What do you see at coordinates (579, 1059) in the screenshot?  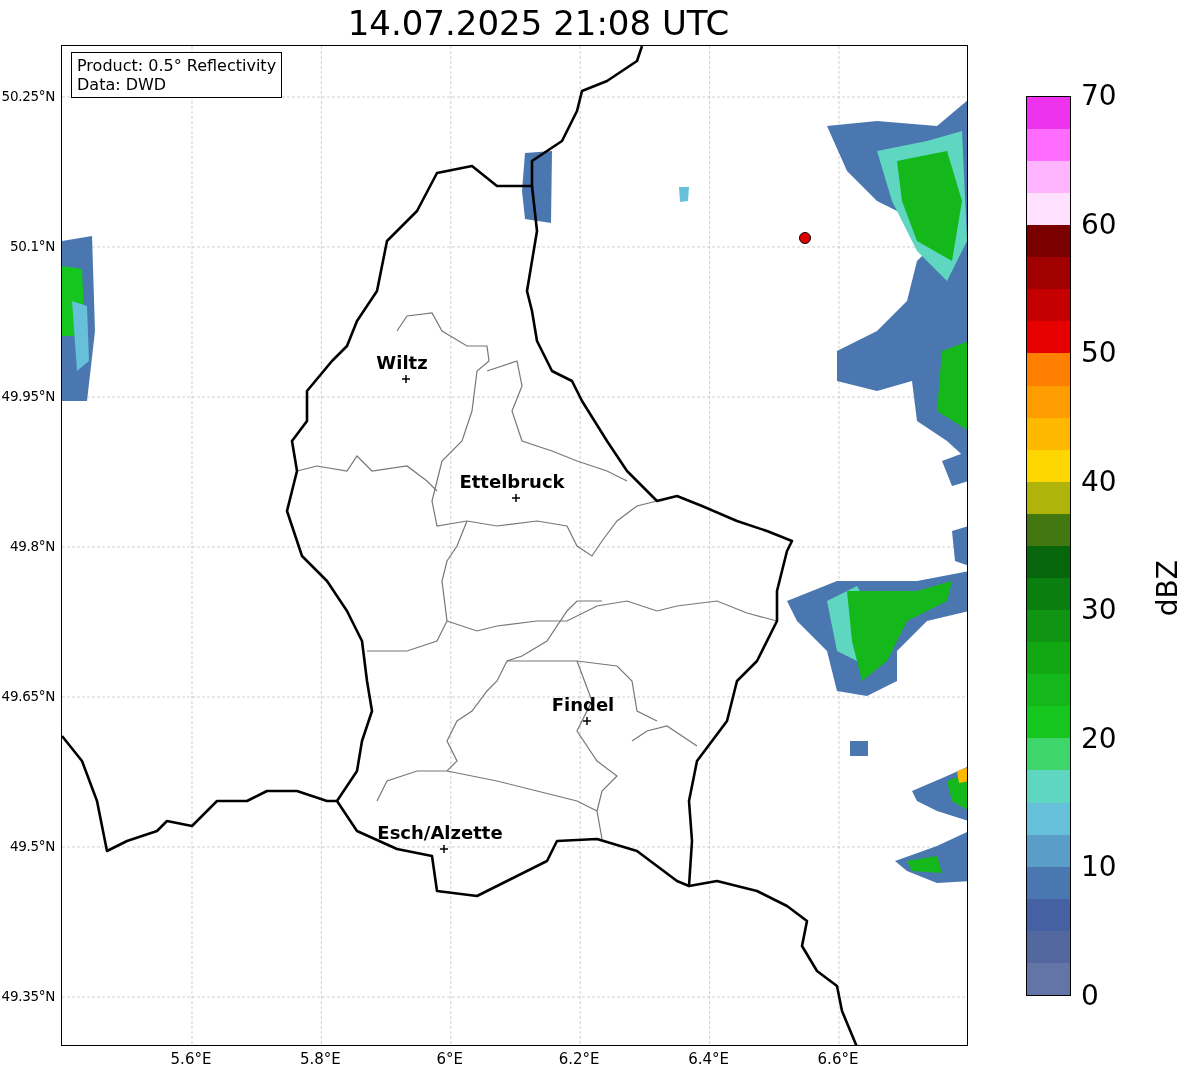 I see `longitude-label: 6.2°E` at bounding box center [579, 1059].